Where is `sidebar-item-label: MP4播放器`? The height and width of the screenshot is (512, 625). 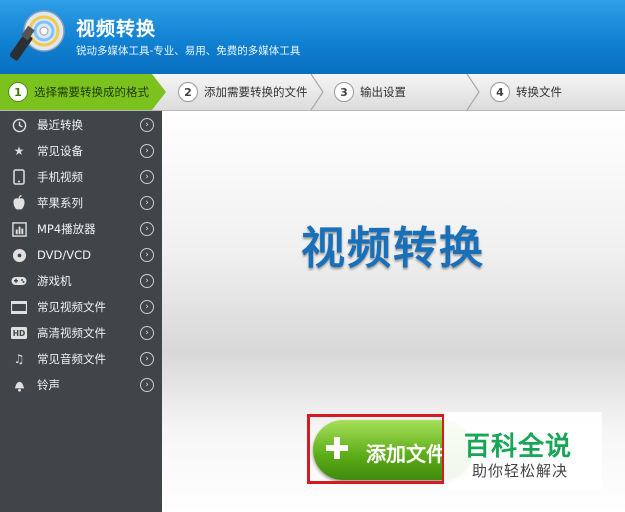 sidebar-item-label: MP4播放器 is located at coordinates (66, 229).